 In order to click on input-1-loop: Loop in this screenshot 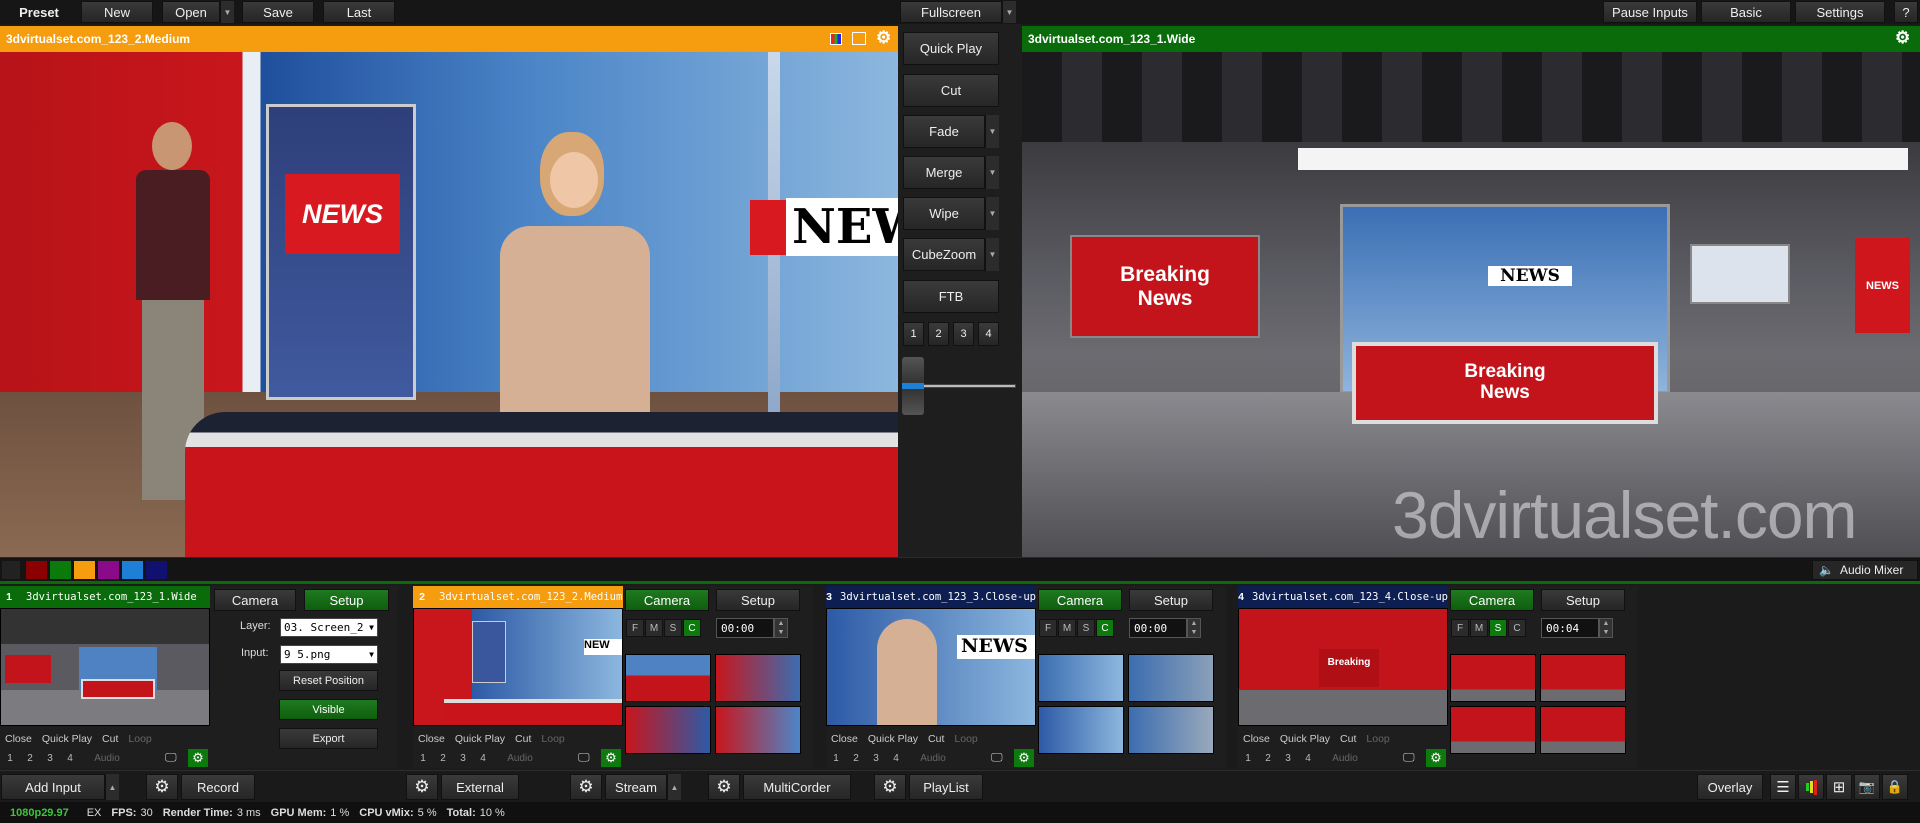, I will do `click(139, 739)`.